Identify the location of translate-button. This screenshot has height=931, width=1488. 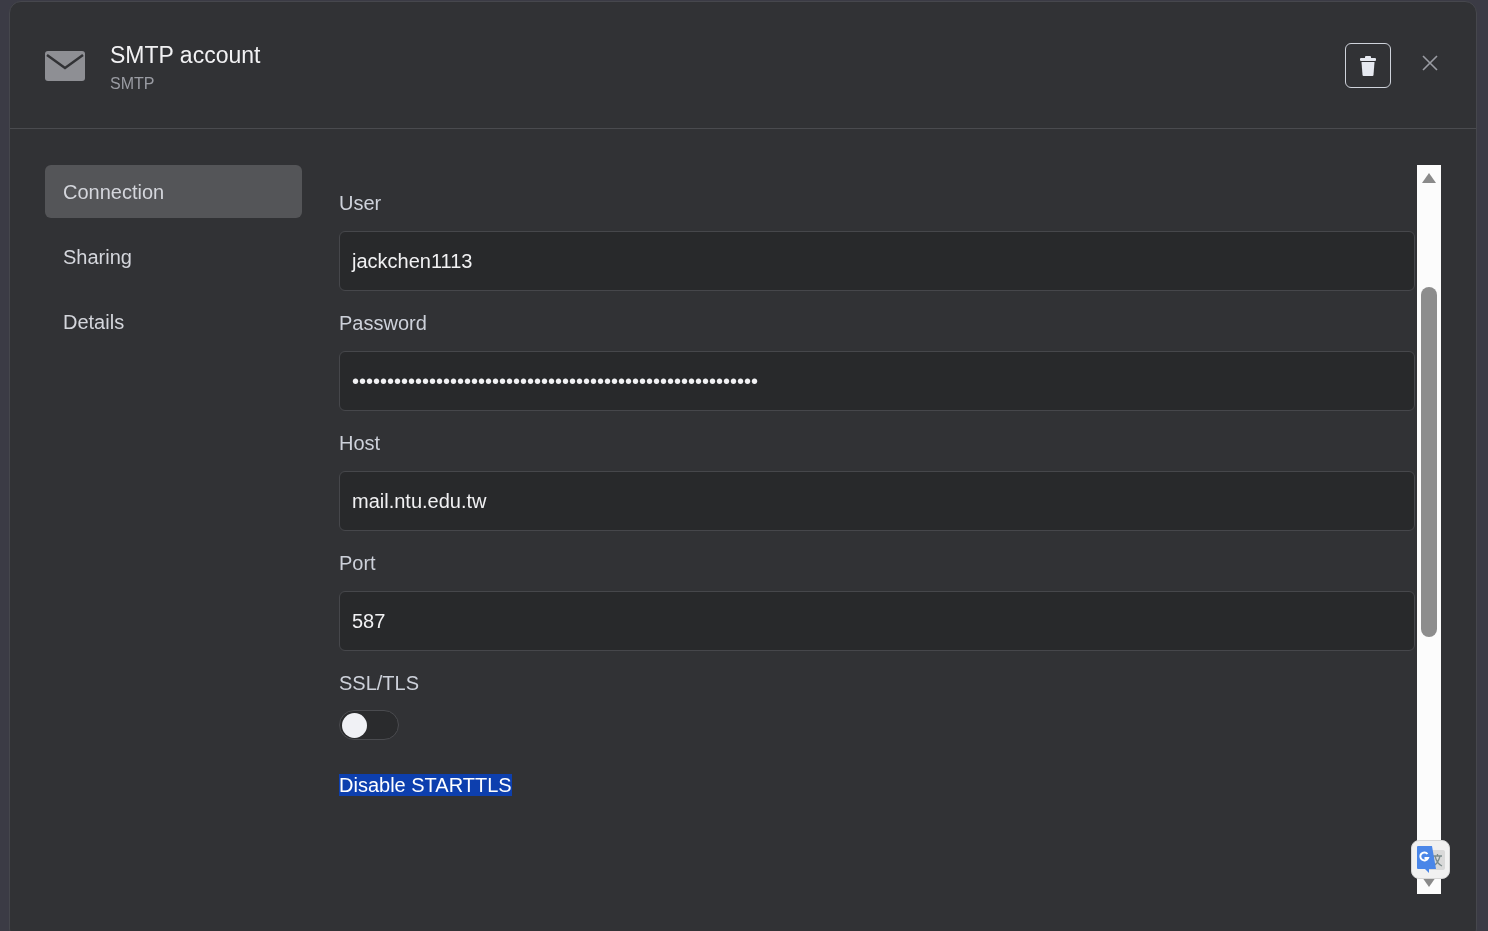
(1430, 859).